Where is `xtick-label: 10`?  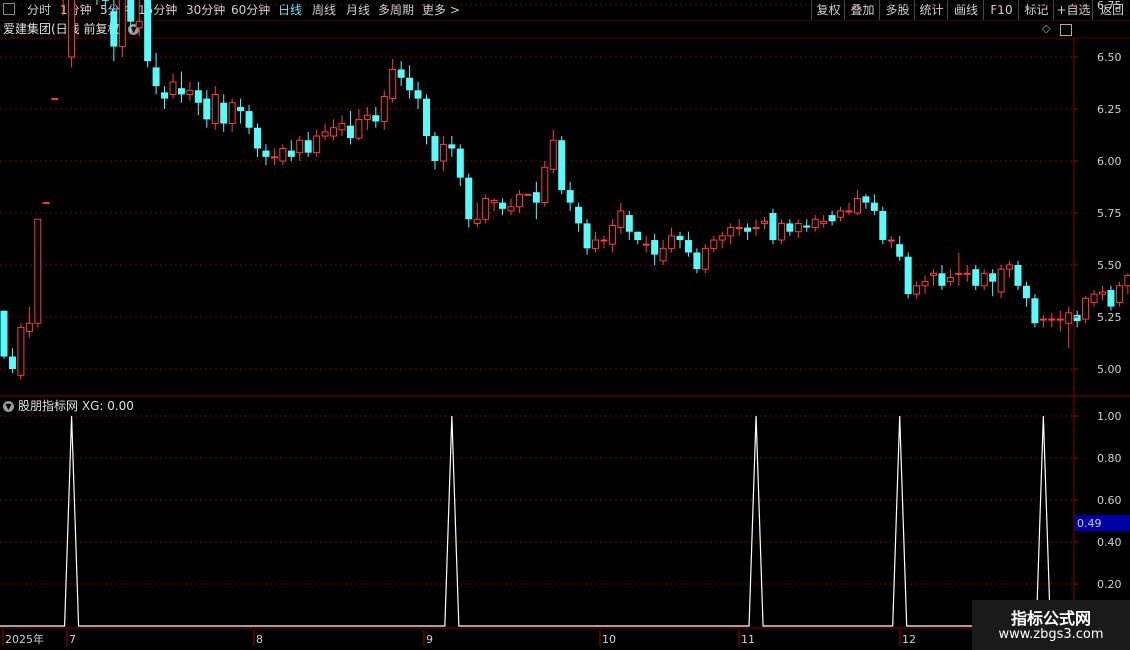
xtick-label: 10 is located at coordinates (609, 639).